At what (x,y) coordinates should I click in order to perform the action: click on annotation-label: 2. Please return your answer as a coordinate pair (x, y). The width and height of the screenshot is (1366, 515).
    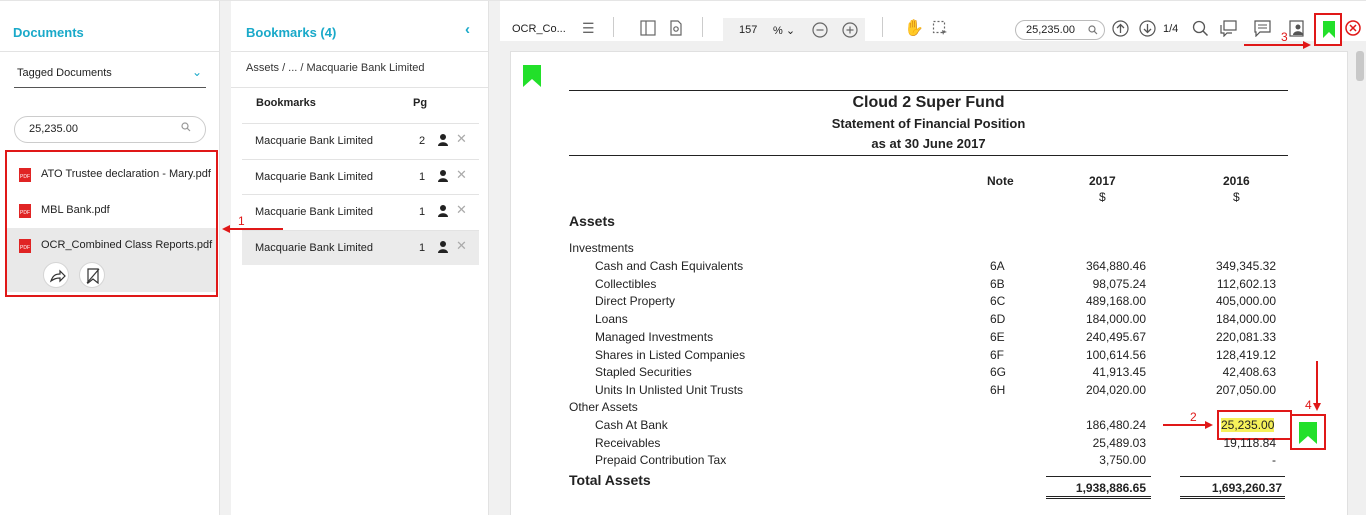
    Looking at the image, I should click on (1193, 417).